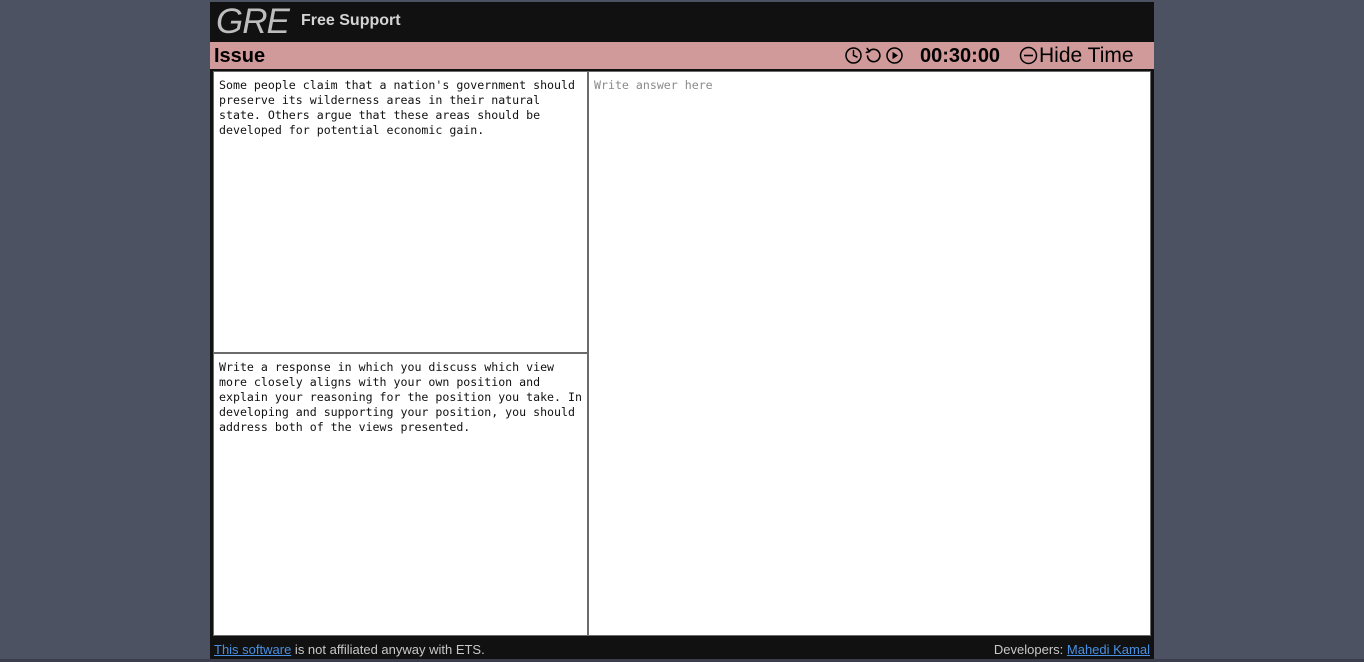 Image resolution: width=1364 pixels, height=662 pixels. What do you see at coordinates (873, 55) in the screenshot?
I see `reset-icon` at bounding box center [873, 55].